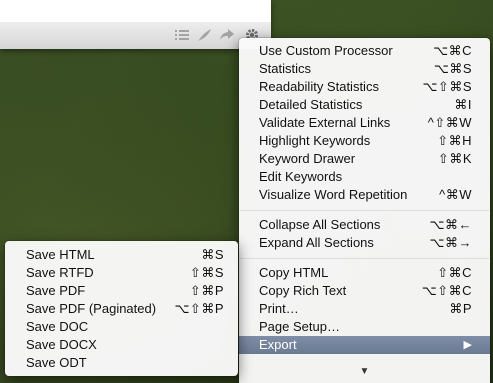  What do you see at coordinates (454, 158) in the screenshot?
I see `menu-item-shortcut: ⇧⌘K` at bounding box center [454, 158].